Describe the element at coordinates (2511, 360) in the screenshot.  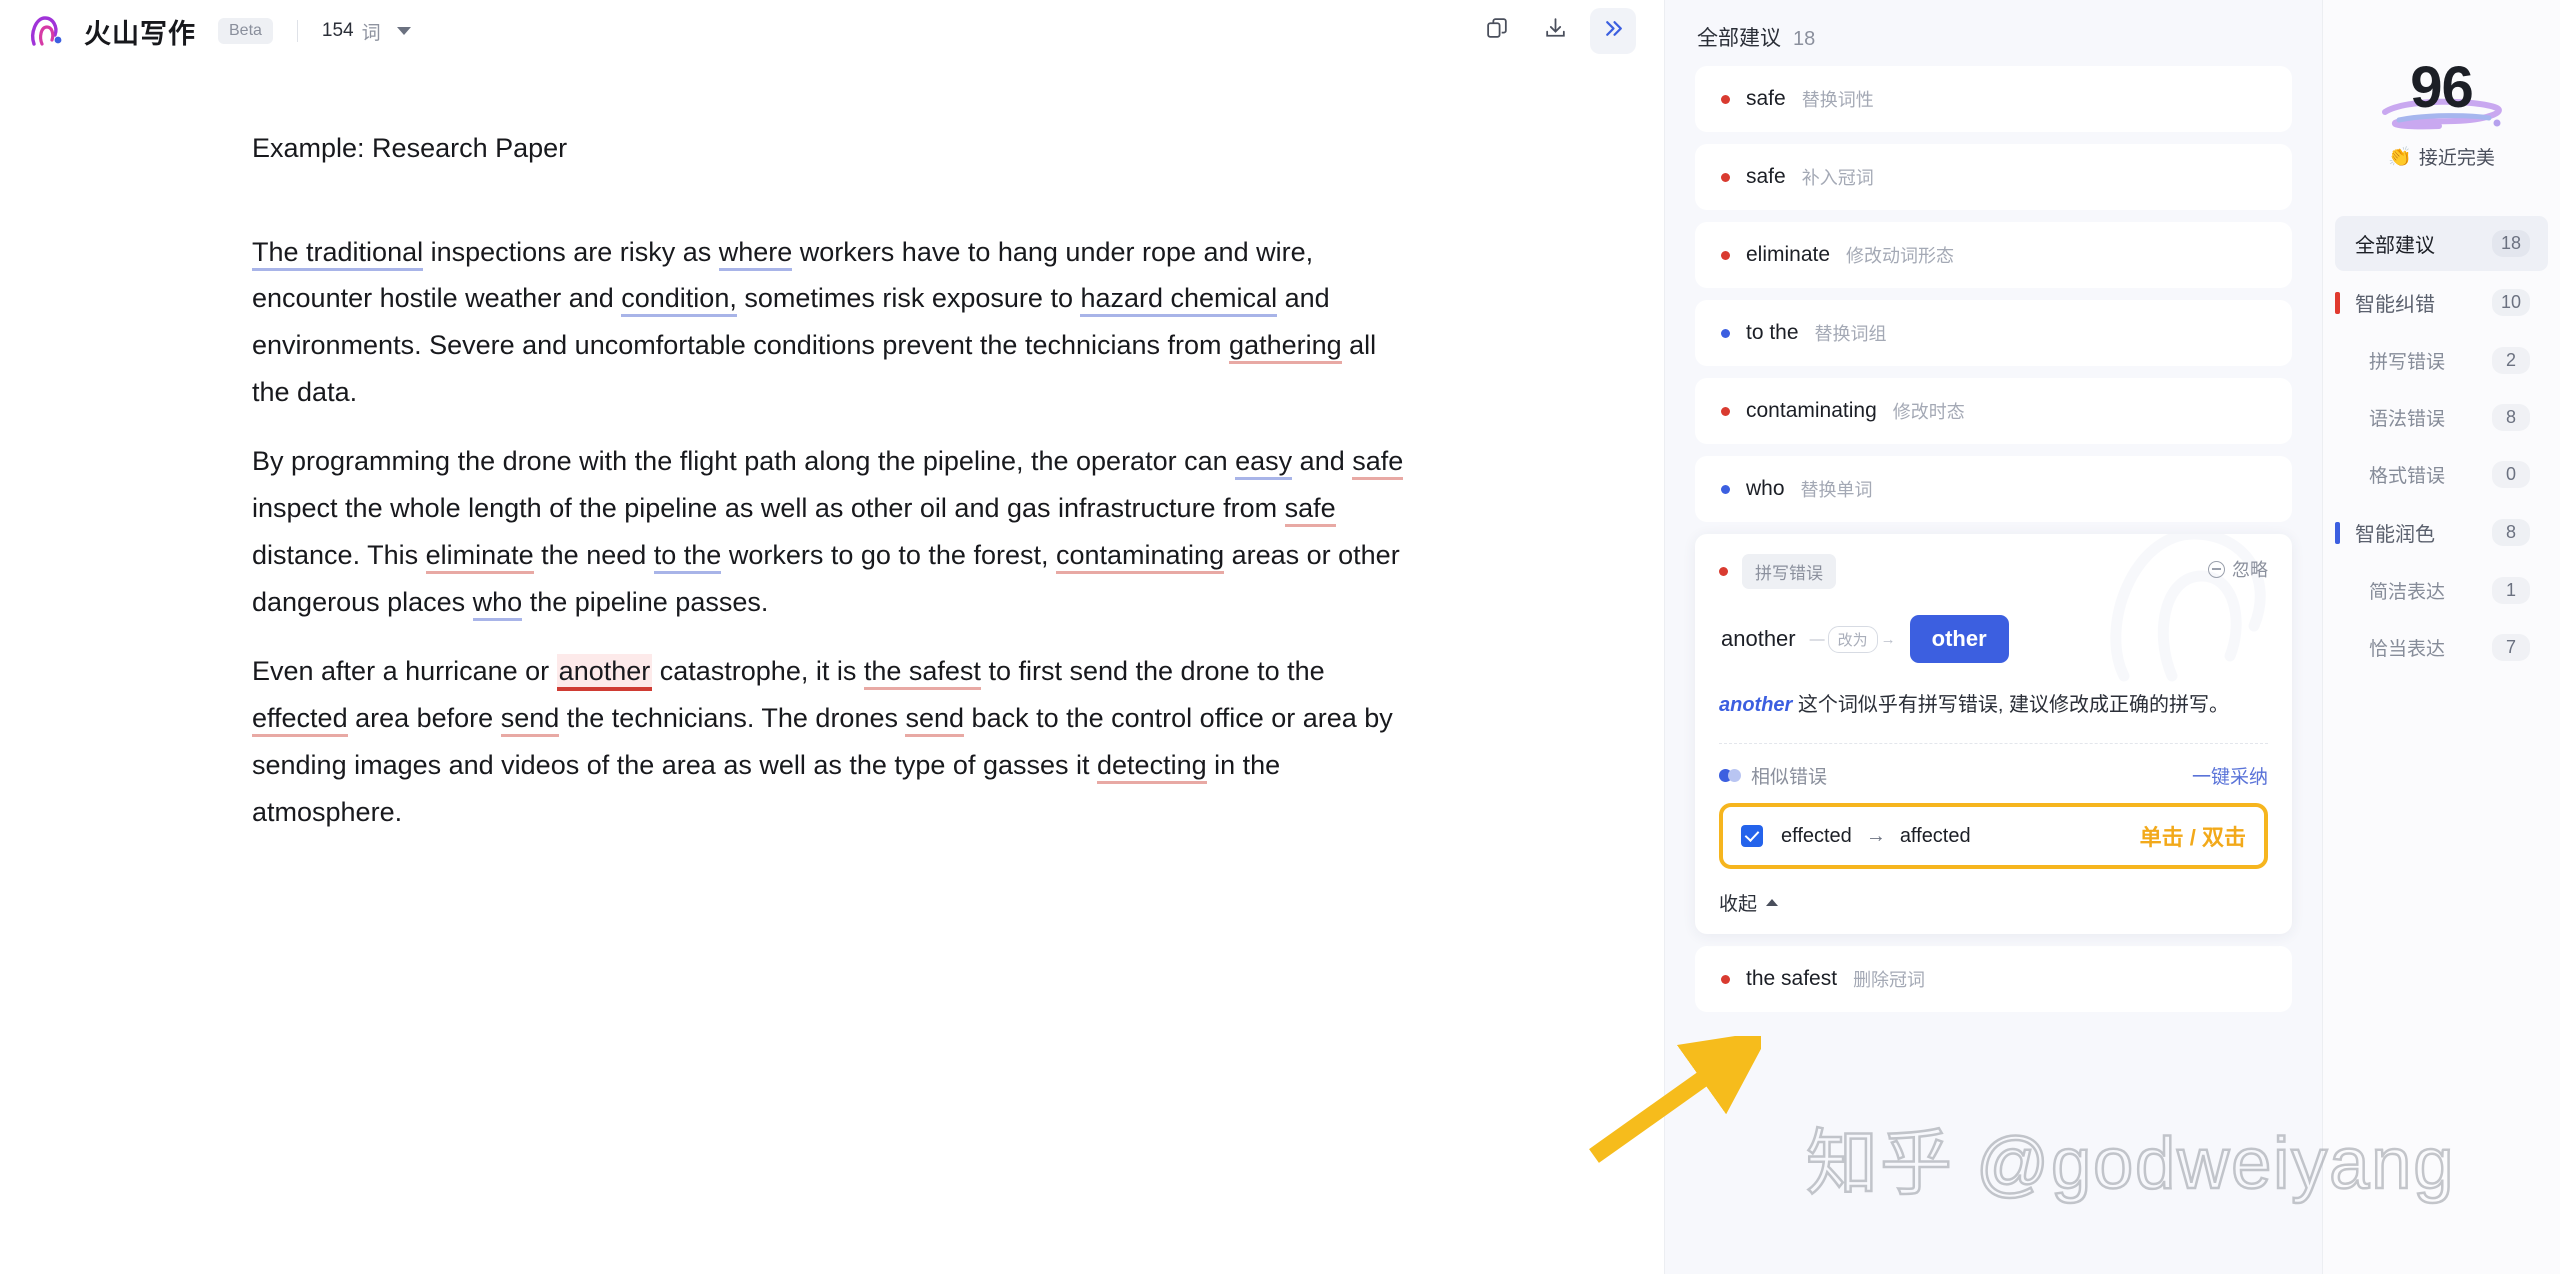
I see `rail-item-count-badge: 2` at that location.